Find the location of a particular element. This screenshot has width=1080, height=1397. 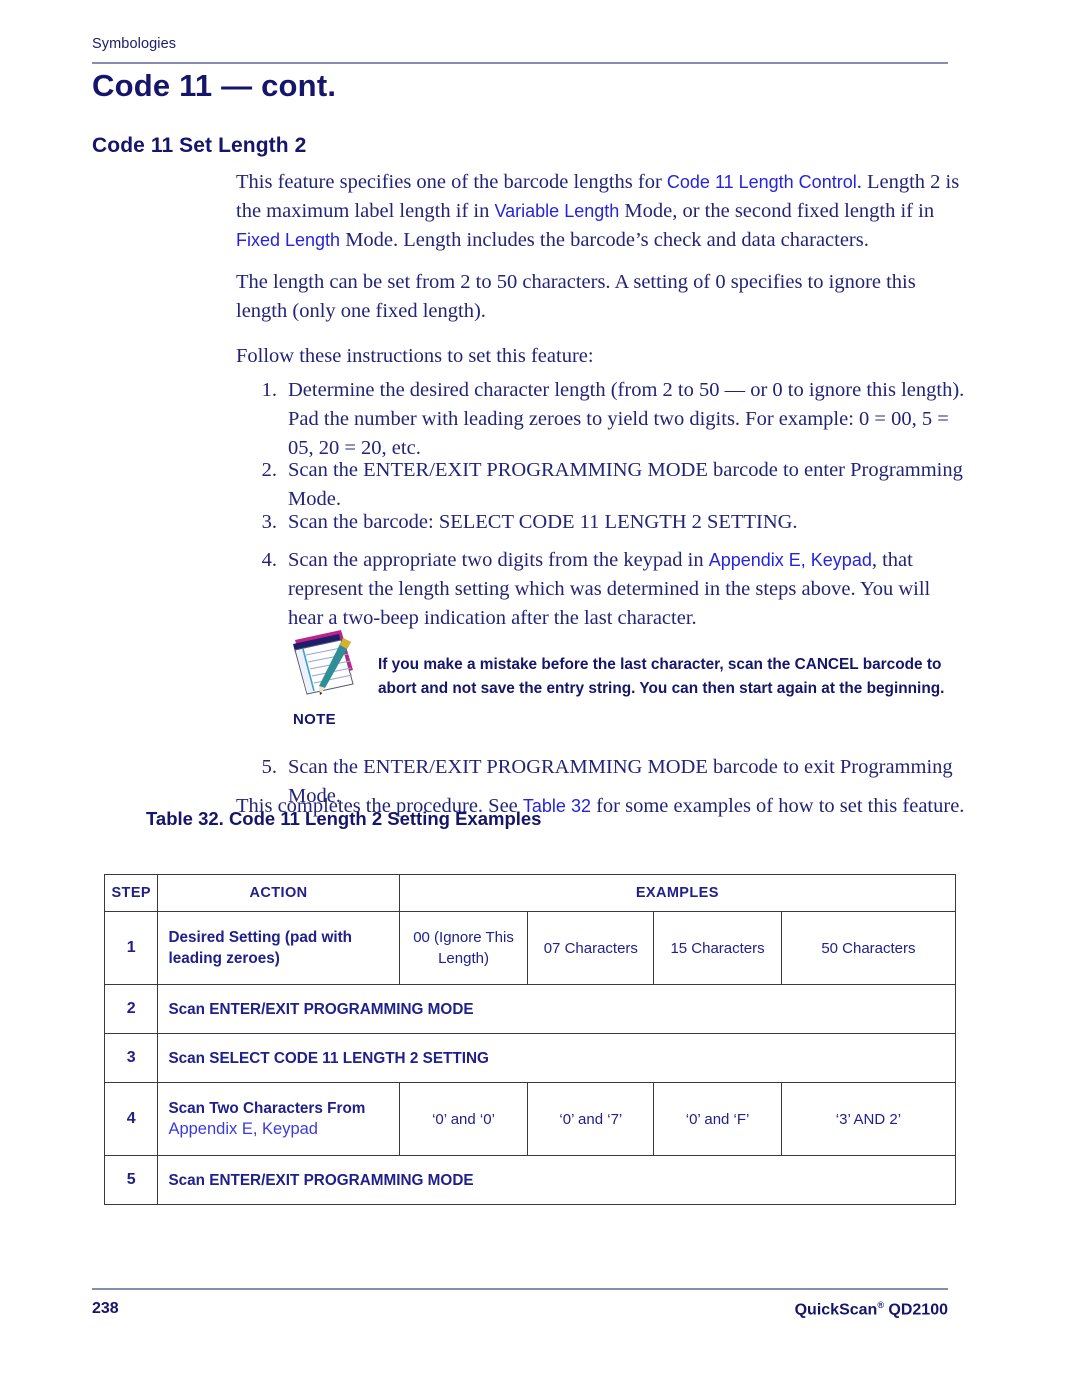

row-example-1: 00 (Ignore This Length) is located at coordinates (463, 948).